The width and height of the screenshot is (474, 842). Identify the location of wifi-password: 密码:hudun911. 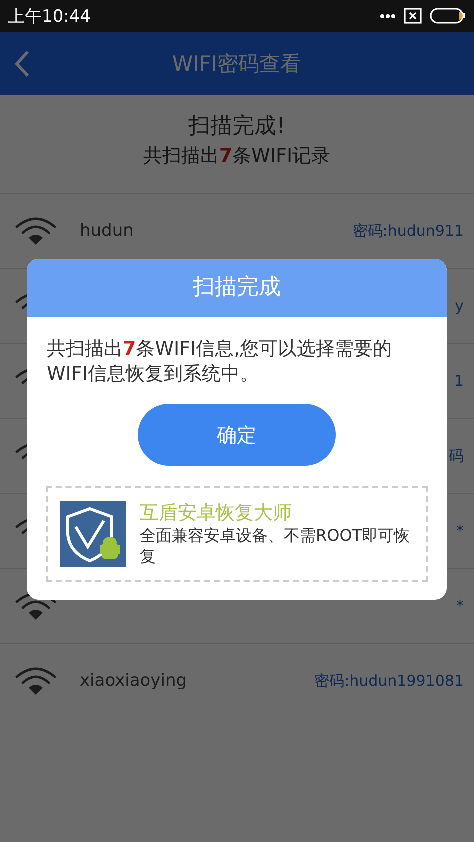
(408, 231).